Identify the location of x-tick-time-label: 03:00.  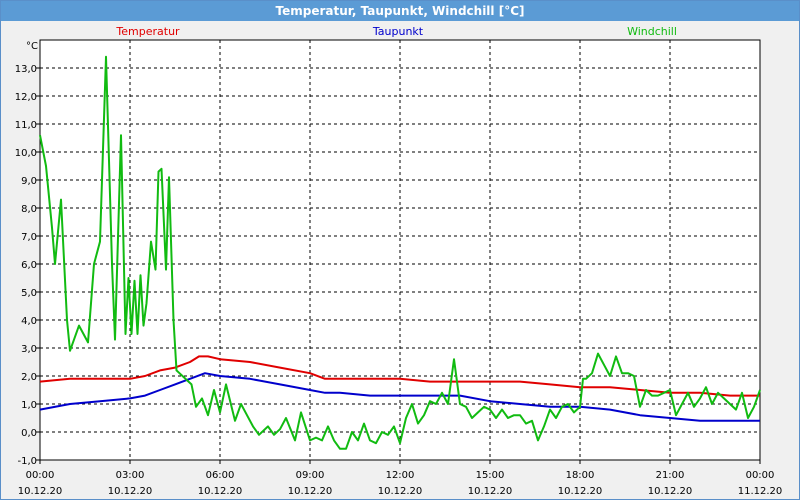
(130, 475).